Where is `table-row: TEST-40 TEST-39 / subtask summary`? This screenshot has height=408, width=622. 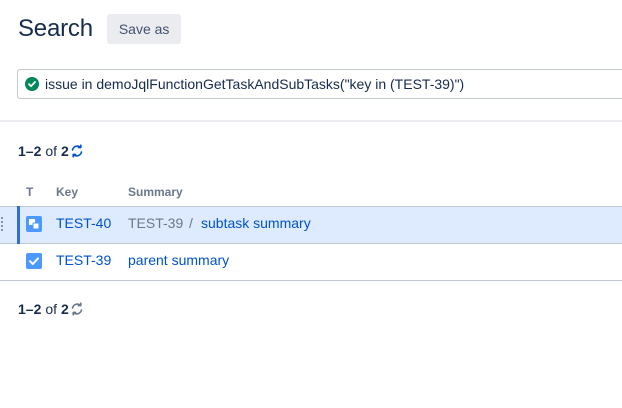 table-row: TEST-40 TEST-39 / subtask summary is located at coordinates (311, 225).